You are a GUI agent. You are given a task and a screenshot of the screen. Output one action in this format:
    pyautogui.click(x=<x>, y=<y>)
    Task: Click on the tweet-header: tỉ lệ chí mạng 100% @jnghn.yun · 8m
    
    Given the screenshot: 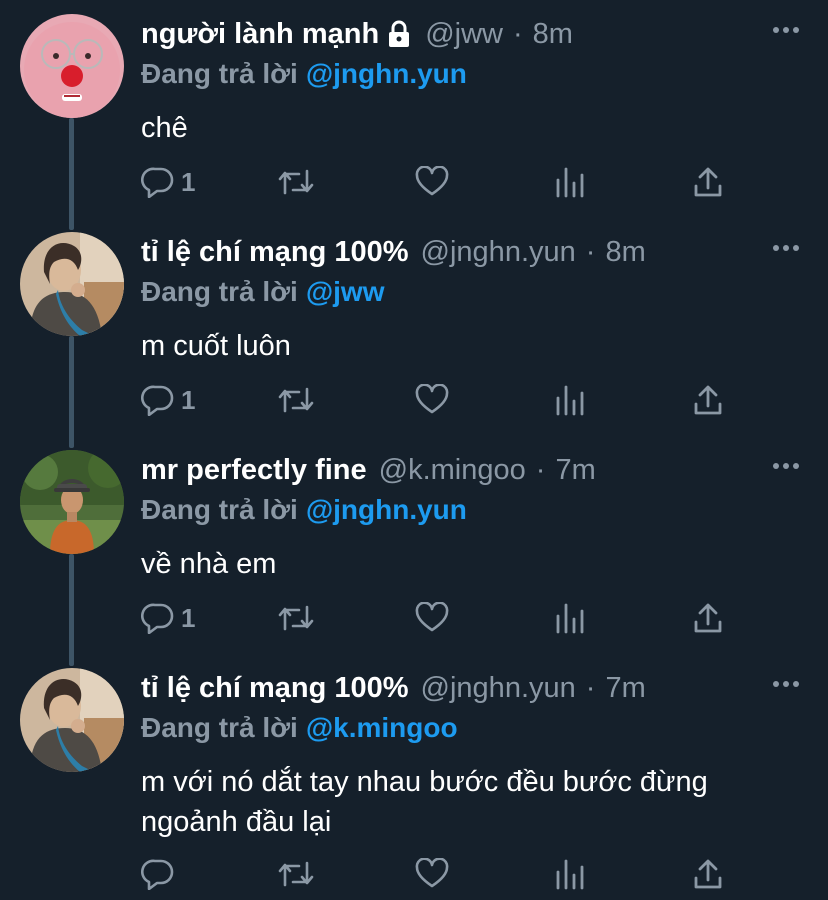 What is the action you would take?
    pyautogui.click(x=393, y=252)
    